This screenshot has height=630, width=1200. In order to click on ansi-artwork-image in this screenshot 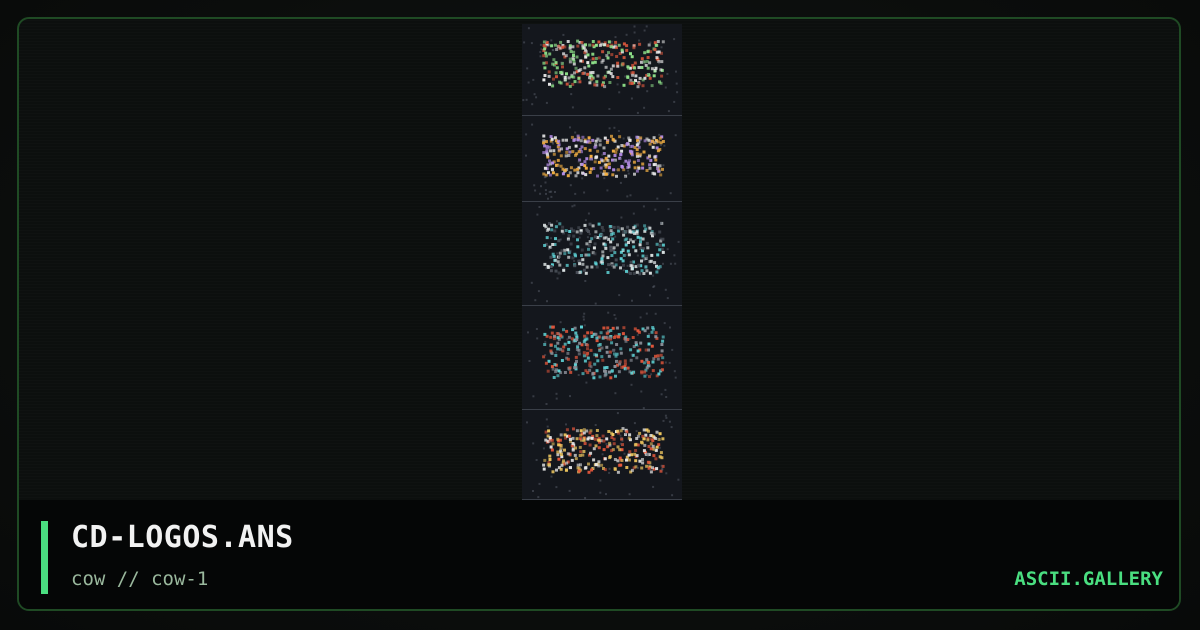, I will do `click(602, 262)`.